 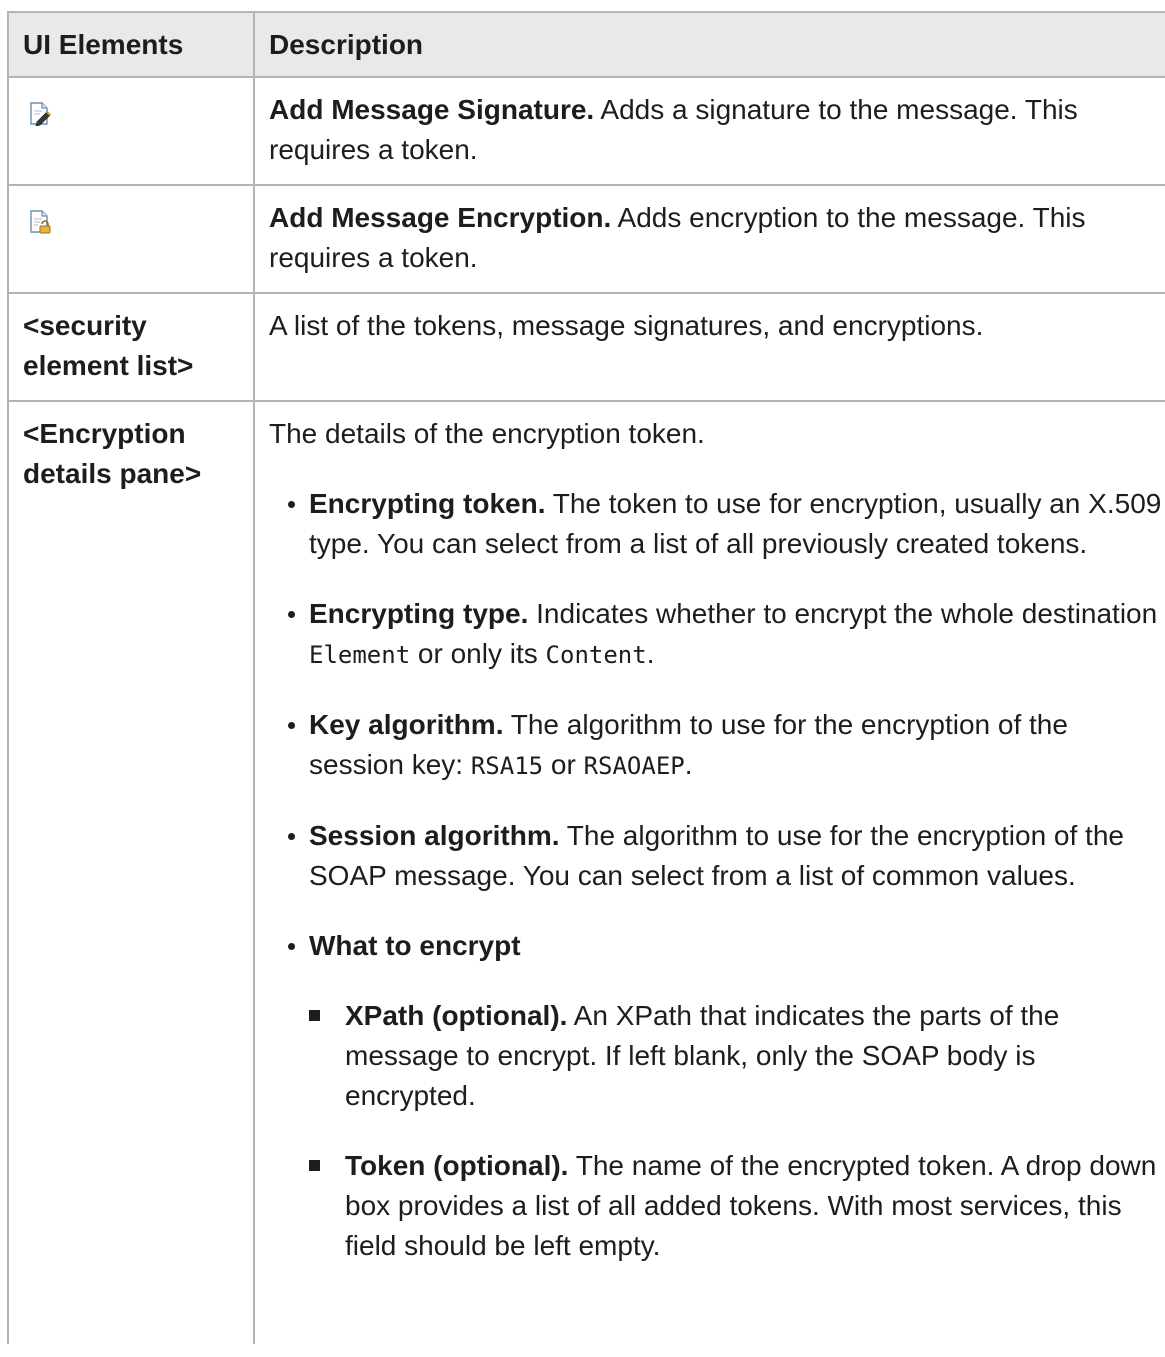 I want to click on code-rsa15: RSA15, so click(x=507, y=766).